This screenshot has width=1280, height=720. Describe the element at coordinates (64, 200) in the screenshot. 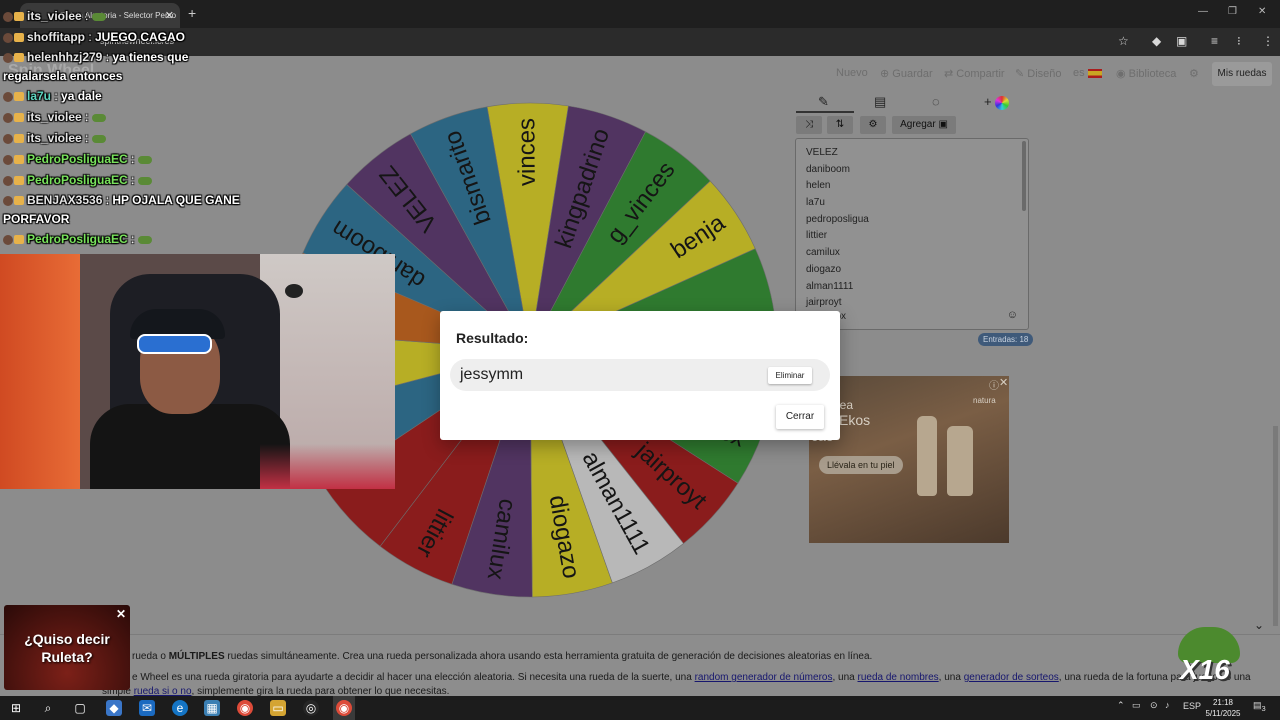

I see `chat-username: BENJAX3536` at that location.